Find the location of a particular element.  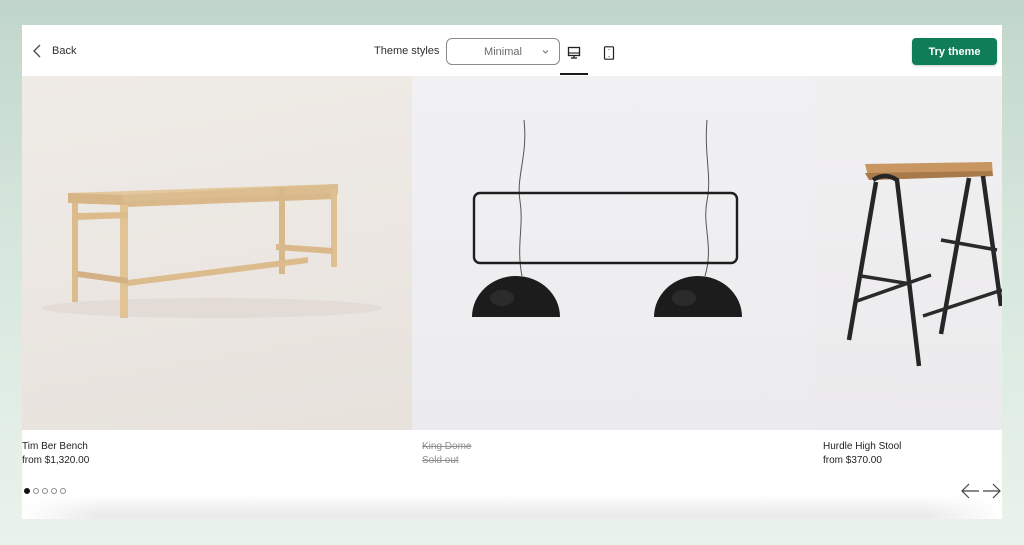

bench-illustration is located at coordinates (212, 251).